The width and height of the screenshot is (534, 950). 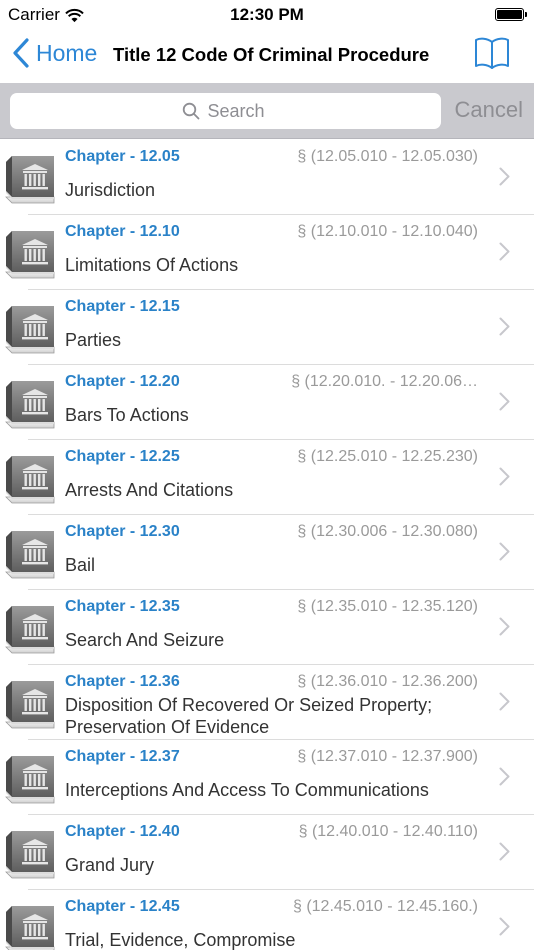 What do you see at coordinates (489, 110) in the screenshot?
I see `cancel-button: Cancel` at bounding box center [489, 110].